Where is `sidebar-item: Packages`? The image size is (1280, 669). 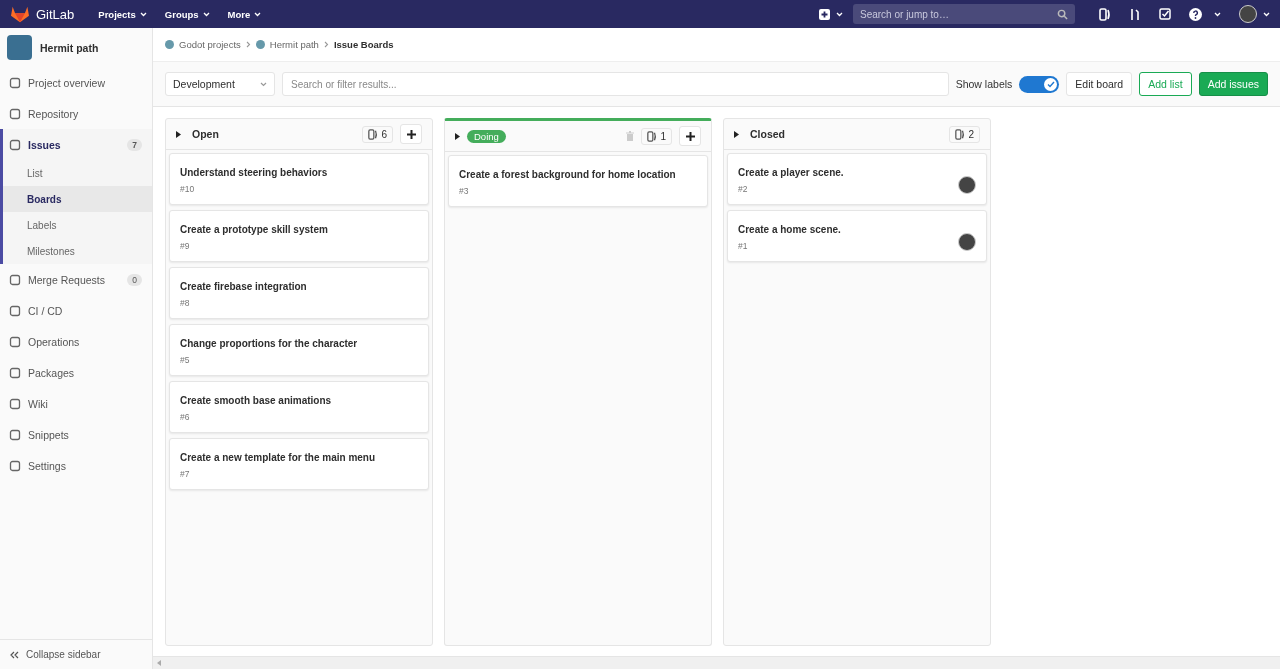 sidebar-item: Packages is located at coordinates (77, 372).